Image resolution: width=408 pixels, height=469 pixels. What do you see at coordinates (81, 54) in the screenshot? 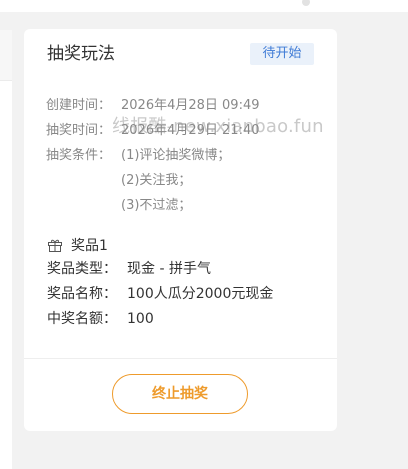
I see `card-title: 抽奖玩法` at bounding box center [81, 54].